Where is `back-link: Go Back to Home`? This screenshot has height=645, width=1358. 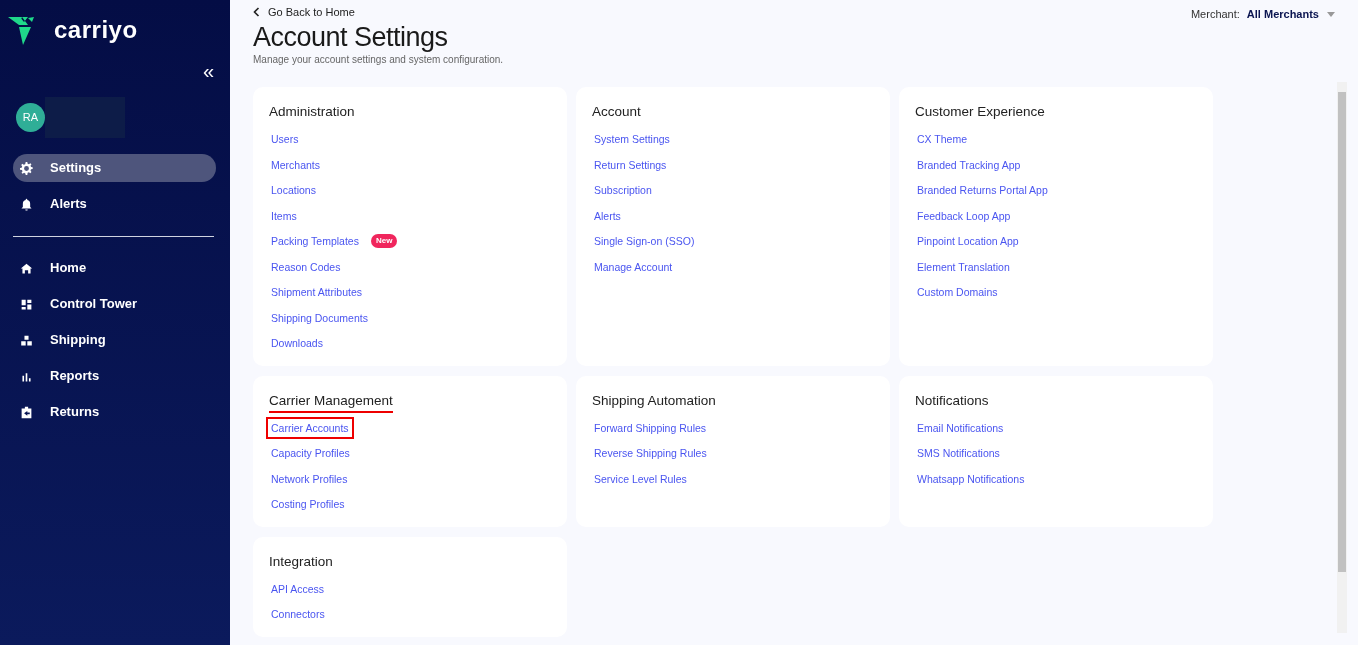
back-link: Go Back to Home is located at coordinates (304, 12).